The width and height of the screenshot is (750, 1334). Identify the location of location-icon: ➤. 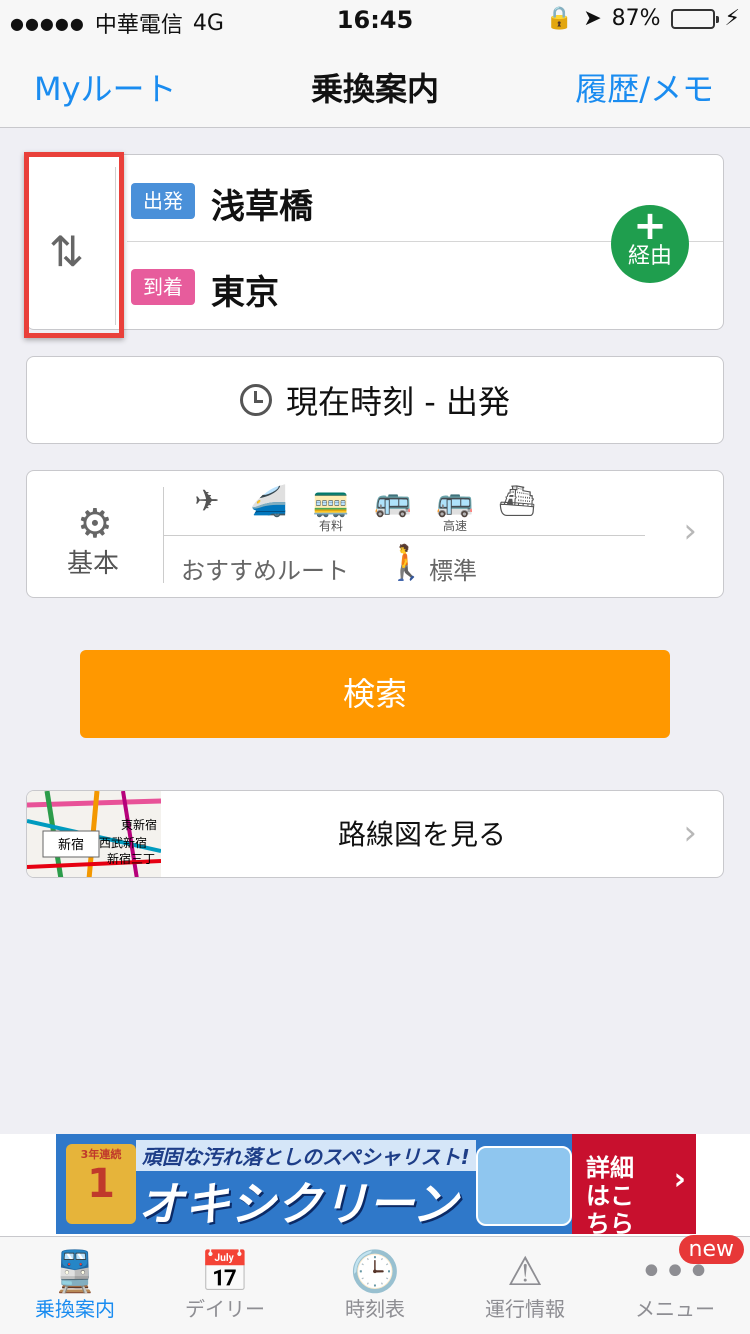
(592, 18).